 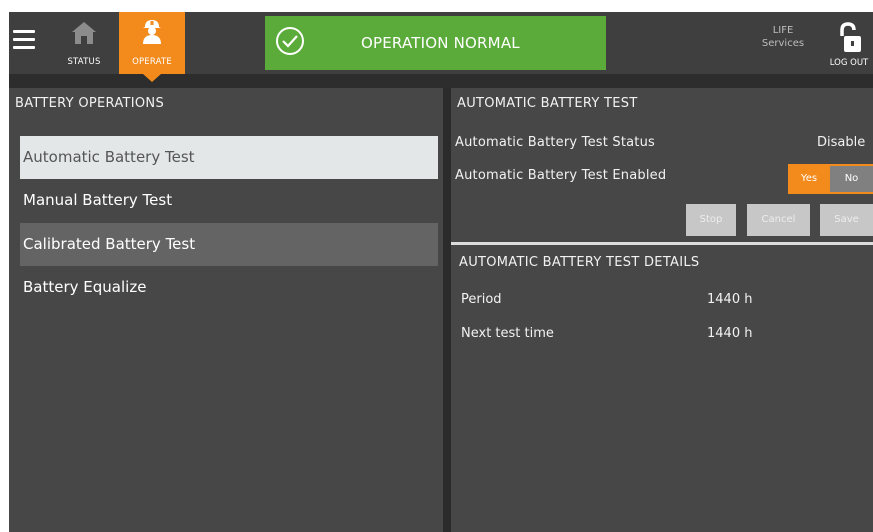 What do you see at coordinates (783, 30) in the screenshot?
I see `life-label: LIFE` at bounding box center [783, 30].